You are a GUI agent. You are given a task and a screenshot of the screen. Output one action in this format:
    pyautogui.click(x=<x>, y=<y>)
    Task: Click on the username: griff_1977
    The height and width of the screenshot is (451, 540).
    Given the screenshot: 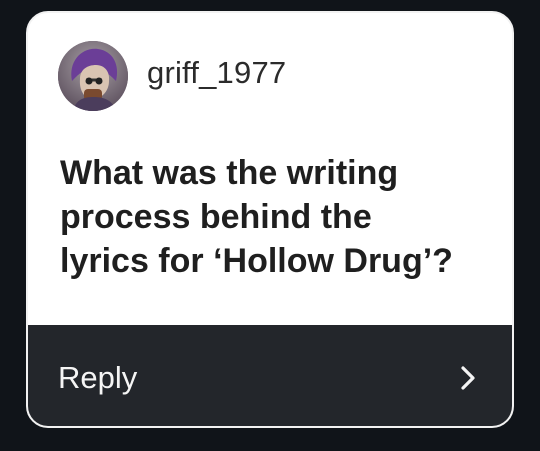 What is the action you would take?
    pyautogui.click(x=216, y=73)
    